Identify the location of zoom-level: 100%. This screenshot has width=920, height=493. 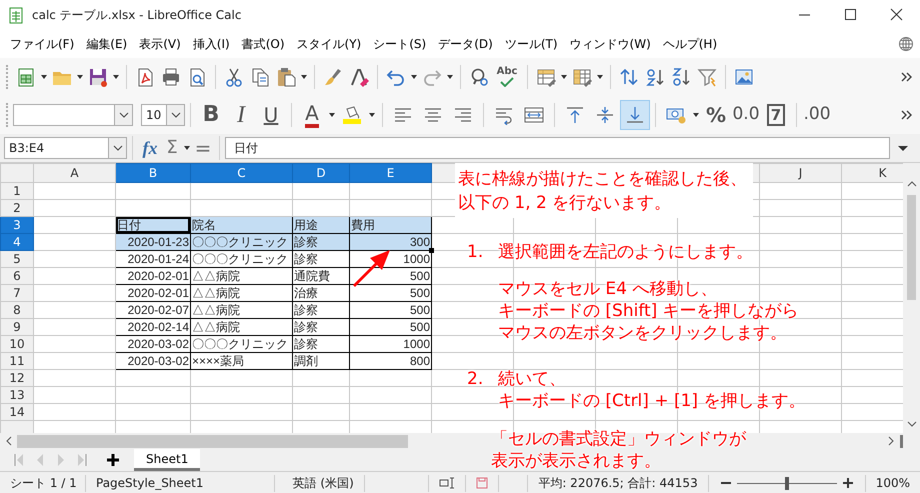
(893, 483).